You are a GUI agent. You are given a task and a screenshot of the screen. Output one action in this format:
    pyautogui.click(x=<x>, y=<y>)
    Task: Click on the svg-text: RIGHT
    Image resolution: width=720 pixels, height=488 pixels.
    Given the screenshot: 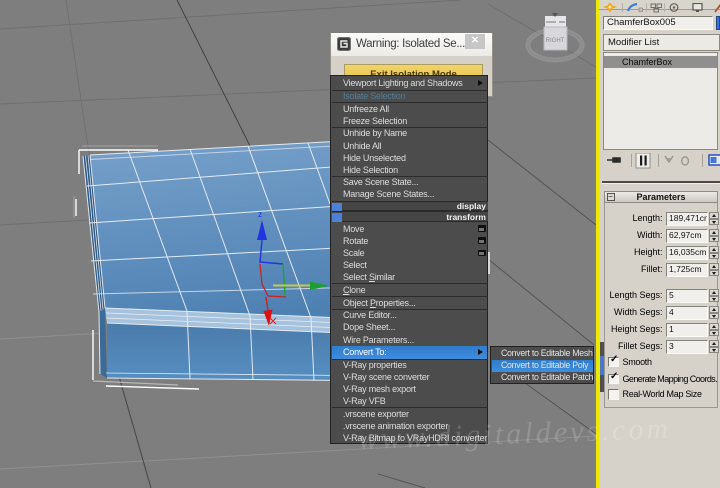 What is the action you would take?
    pyautogui.click(x=555, y=41)
    